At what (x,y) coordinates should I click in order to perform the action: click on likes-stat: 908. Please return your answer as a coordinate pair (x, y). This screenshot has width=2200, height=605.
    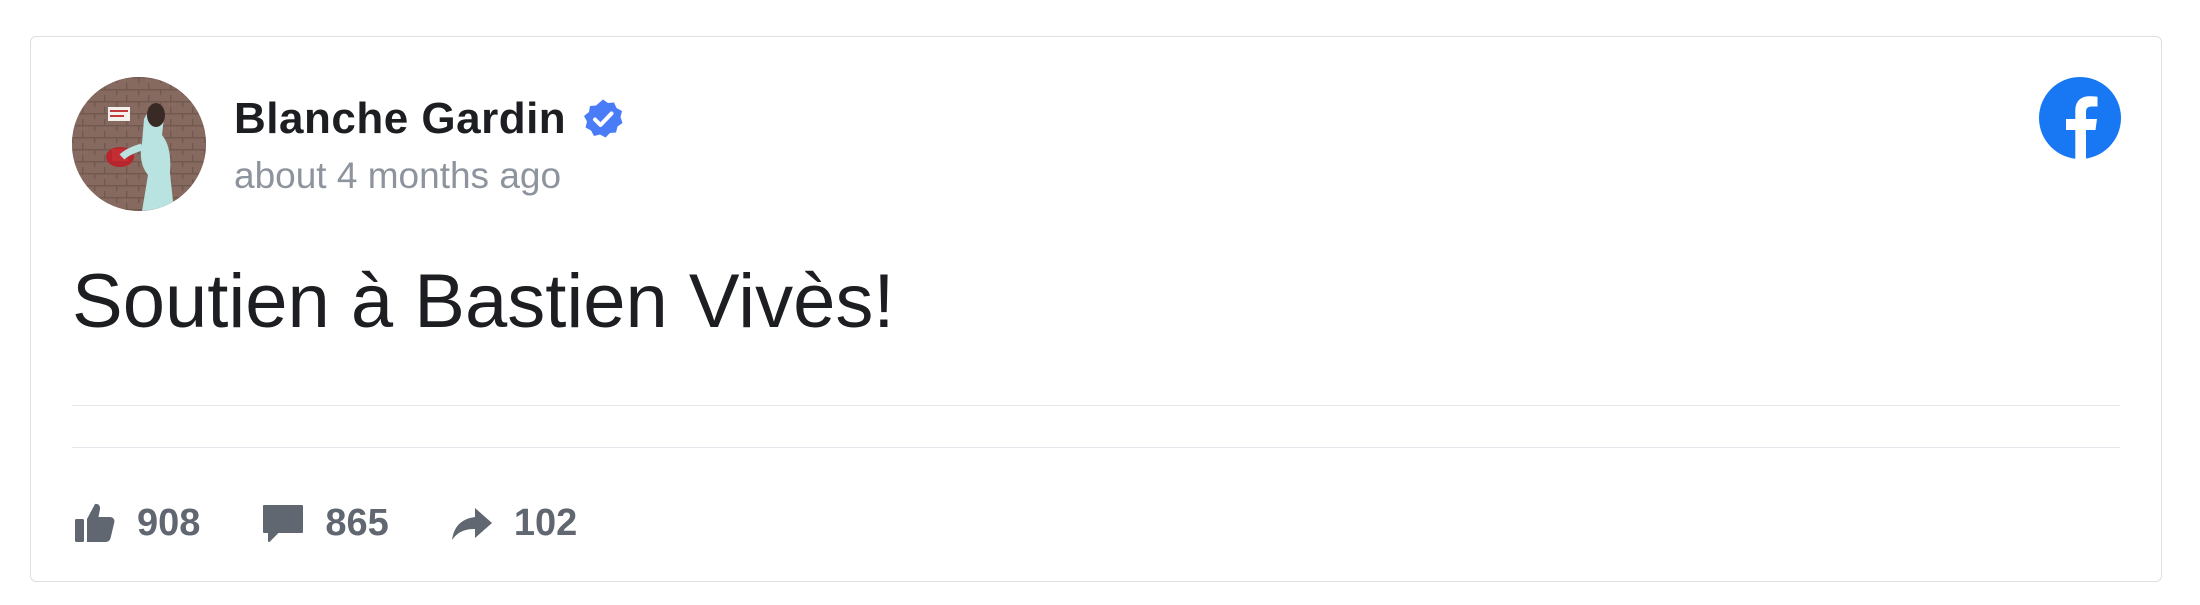
    Looking at the image, I should click on (136, 523).